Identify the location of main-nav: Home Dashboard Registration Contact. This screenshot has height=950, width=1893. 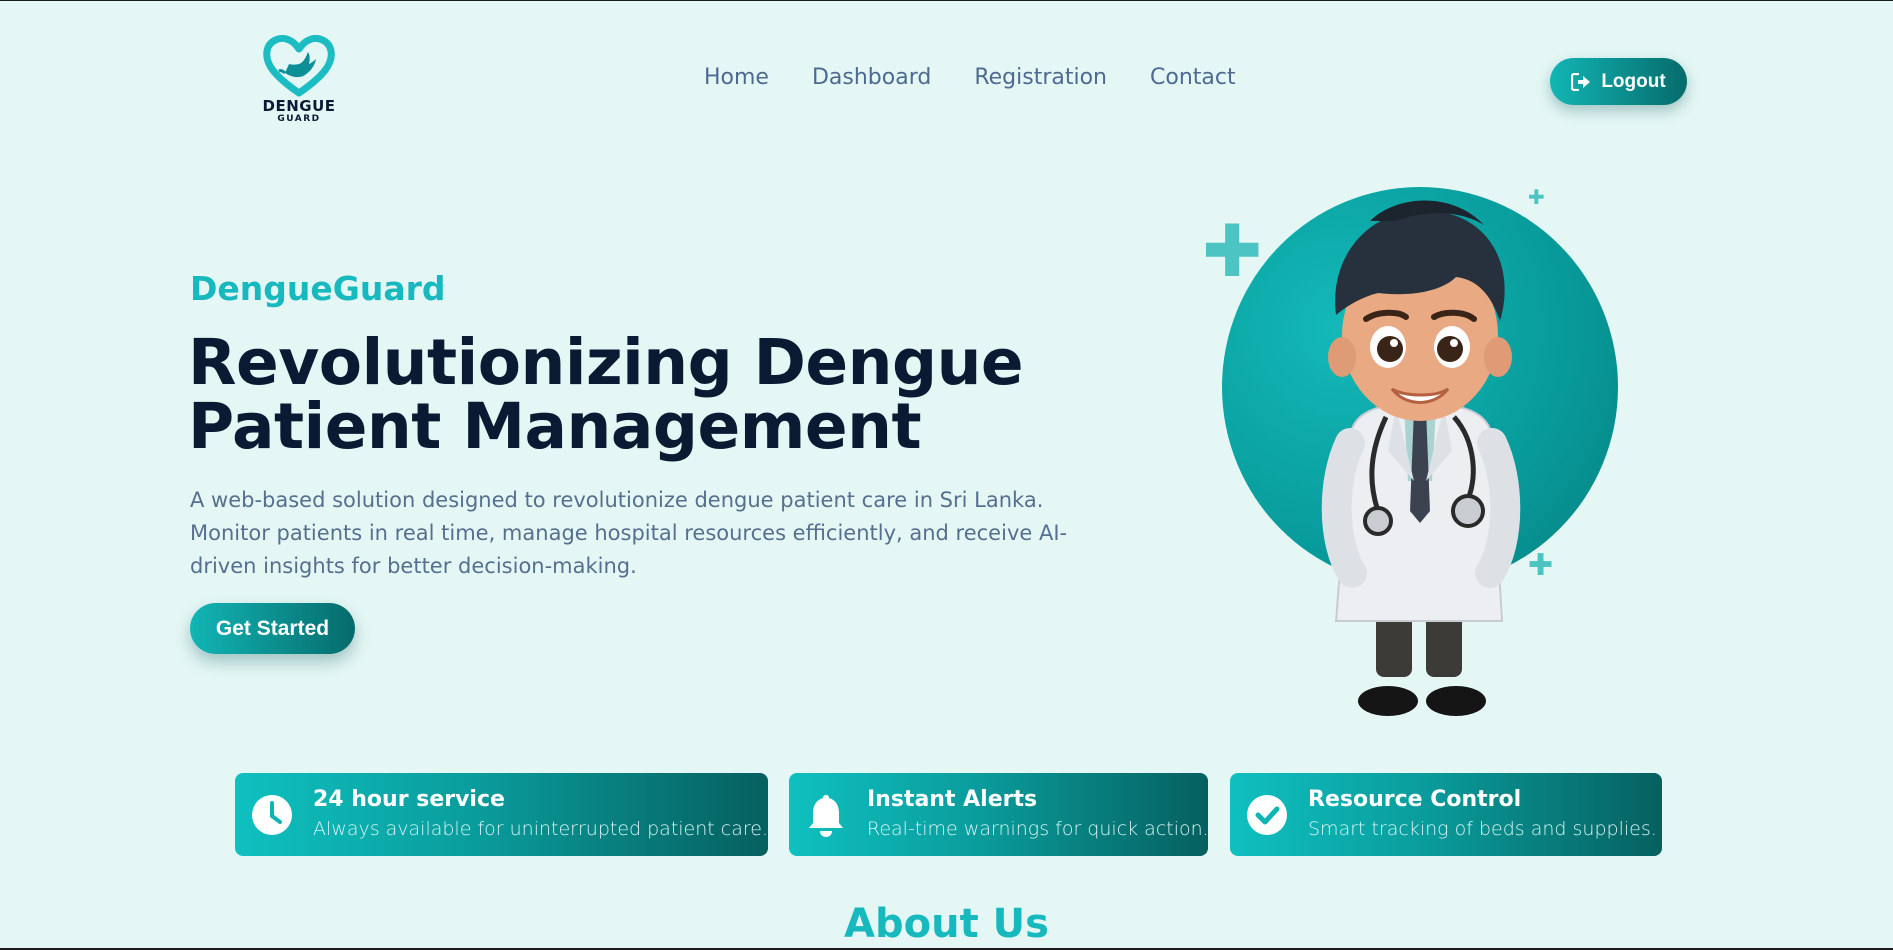
(970, 77).